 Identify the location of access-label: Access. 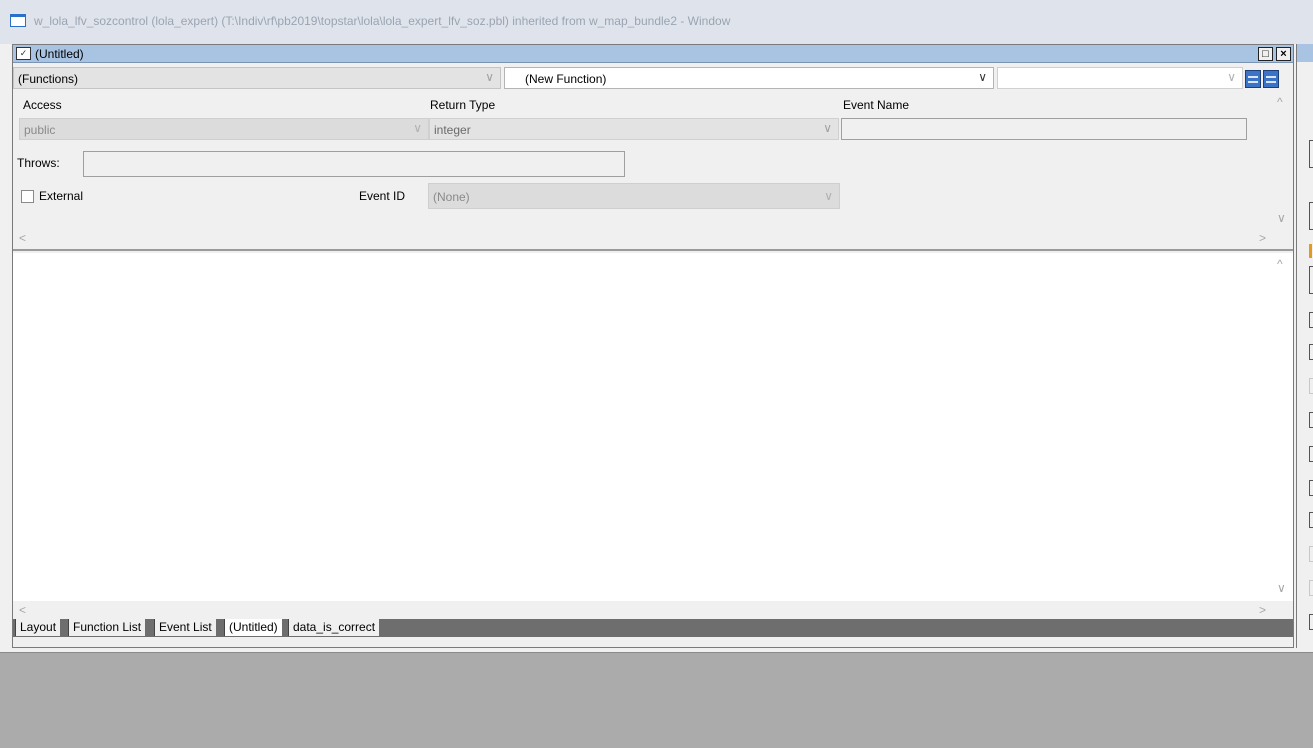
(42, 105).